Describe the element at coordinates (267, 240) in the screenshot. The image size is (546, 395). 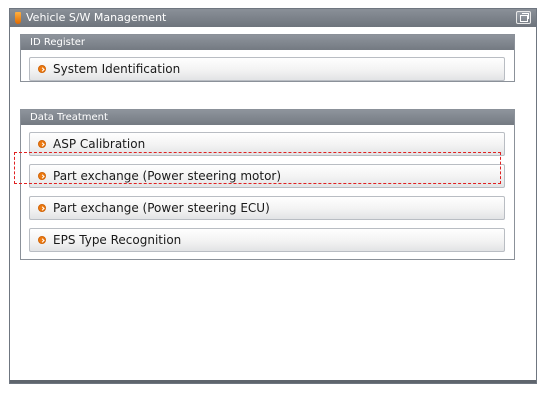
I see `eps-type-recognition-button: EPS Type Recognition` at that location.